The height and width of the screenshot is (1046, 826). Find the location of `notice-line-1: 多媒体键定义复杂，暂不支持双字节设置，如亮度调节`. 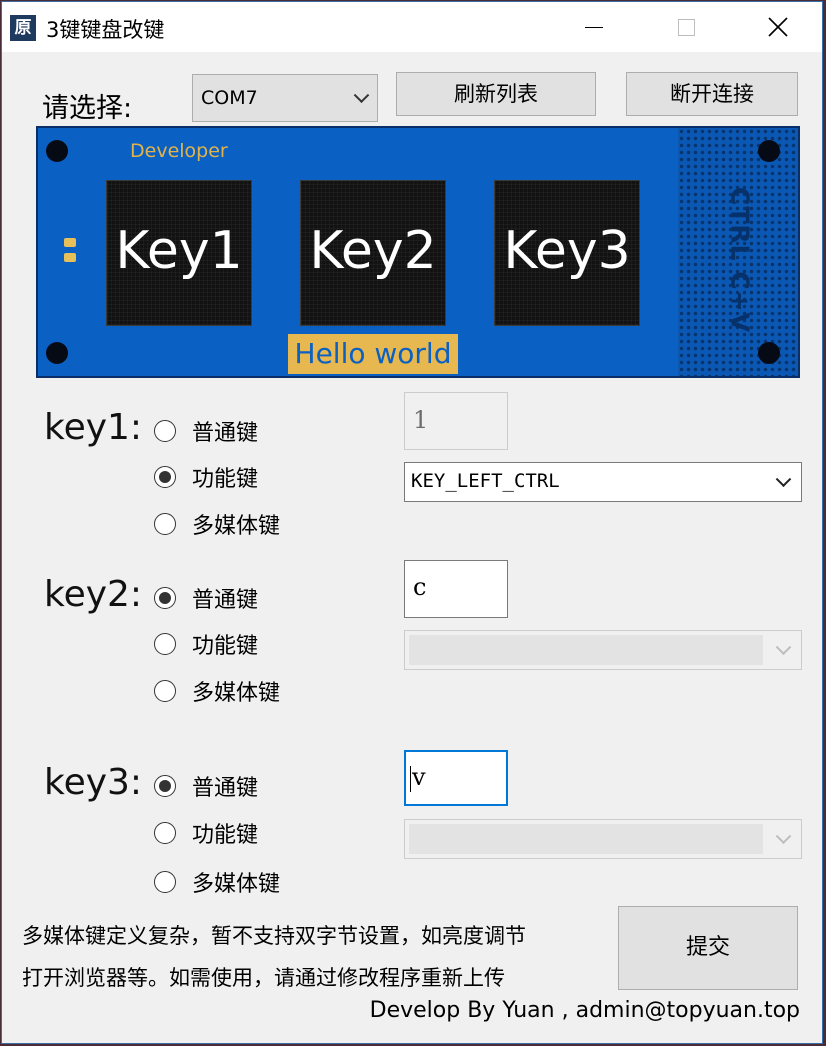

notice-line-1: 多媒体键定义复杂，暂不支持双字节设置，如亮度调节 is located at coordinates (274, 936).